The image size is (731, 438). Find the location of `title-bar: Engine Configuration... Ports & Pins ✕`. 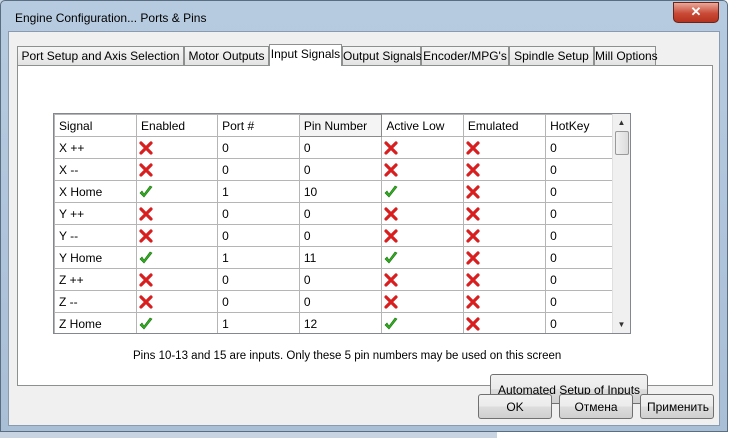

title-bar: Engine Configuration... Ports & Pins ✕ is located at coordinates (364, 16).